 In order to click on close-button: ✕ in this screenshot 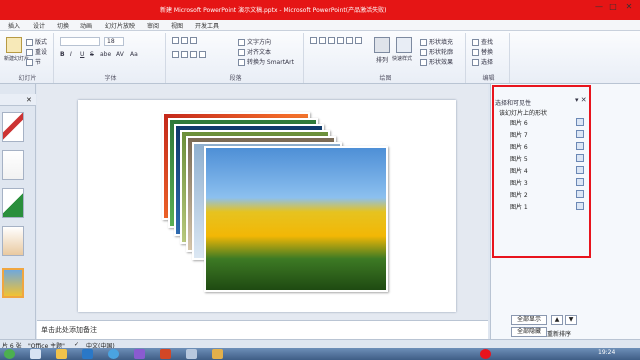, I will do `click(629, 7)`.